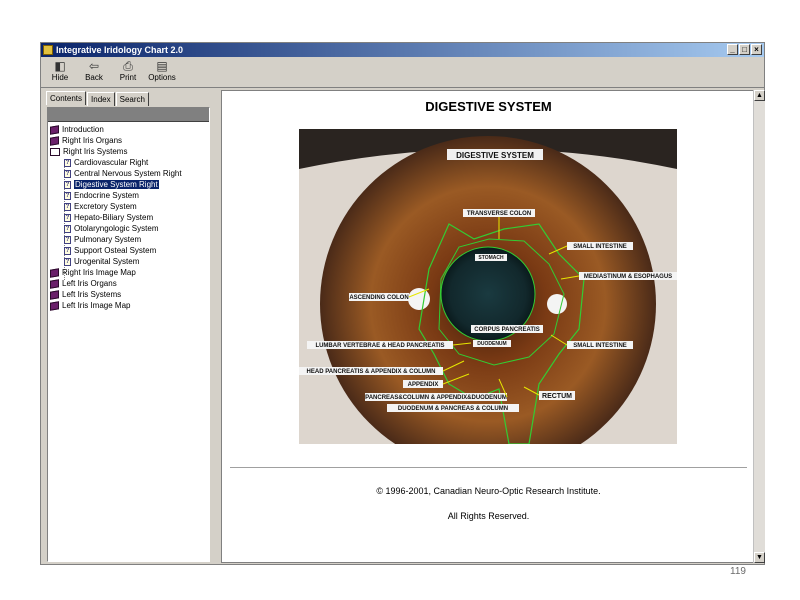  I want to click on tree-item-endocrine: ? Endocrine System, so click(101, 195).